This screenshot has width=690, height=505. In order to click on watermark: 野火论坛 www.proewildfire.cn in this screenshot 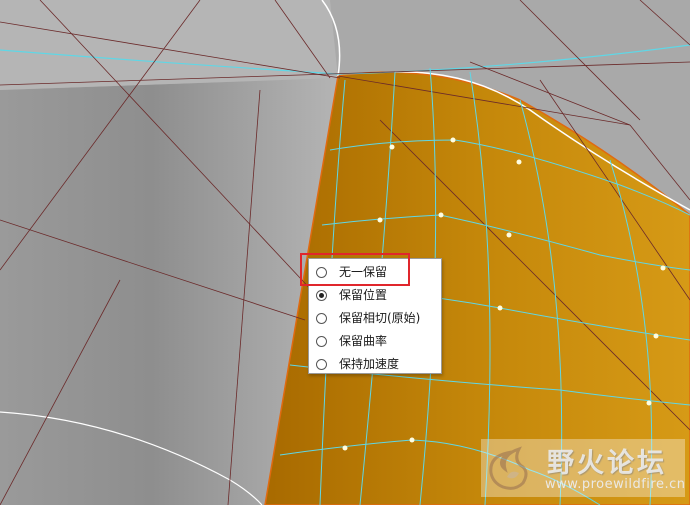, I will do `click(583, 468)`.